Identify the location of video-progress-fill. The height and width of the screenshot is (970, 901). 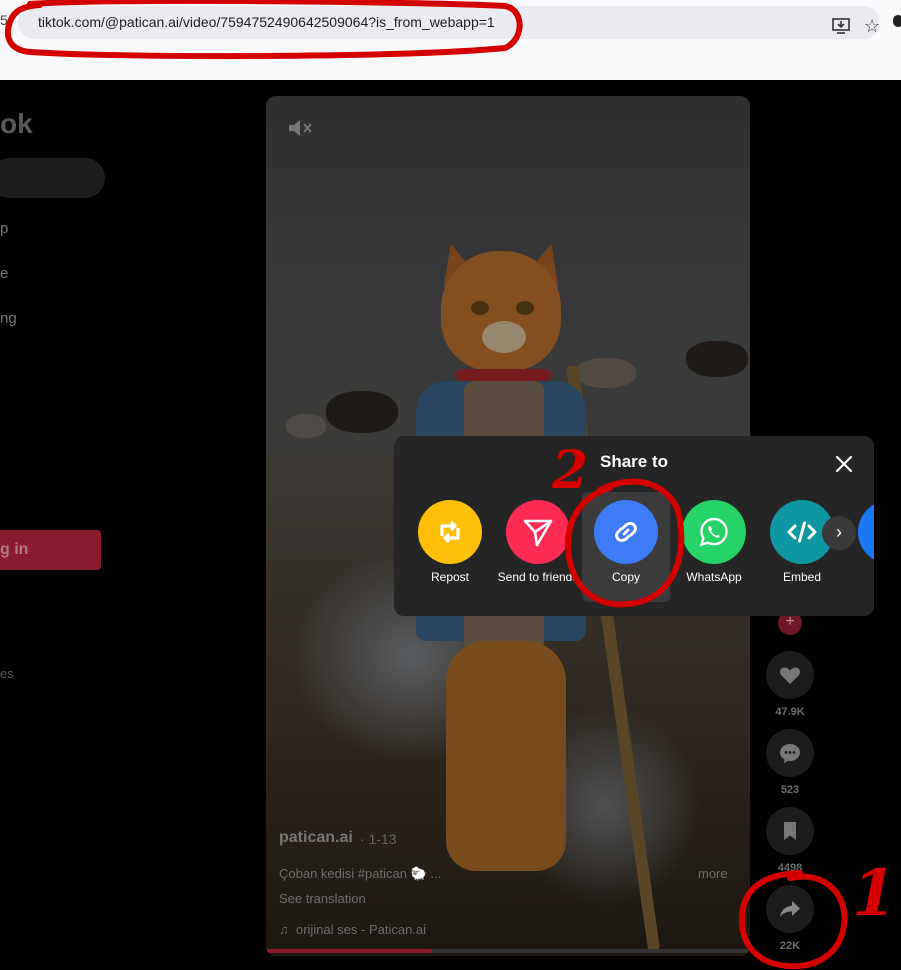
(348, 951).